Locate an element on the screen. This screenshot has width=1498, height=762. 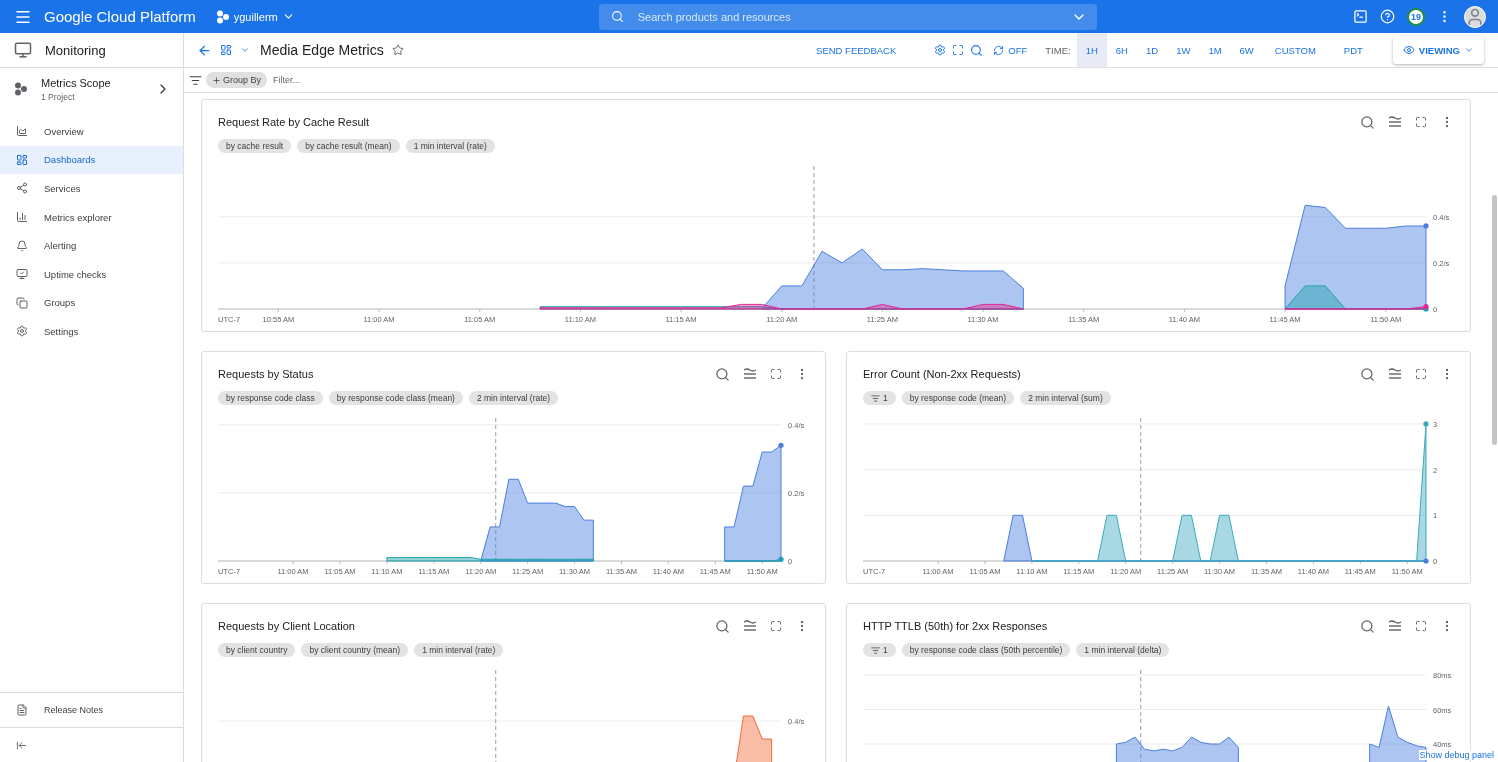
time-range-tab: 6H is located at coordinates (1121, 50).